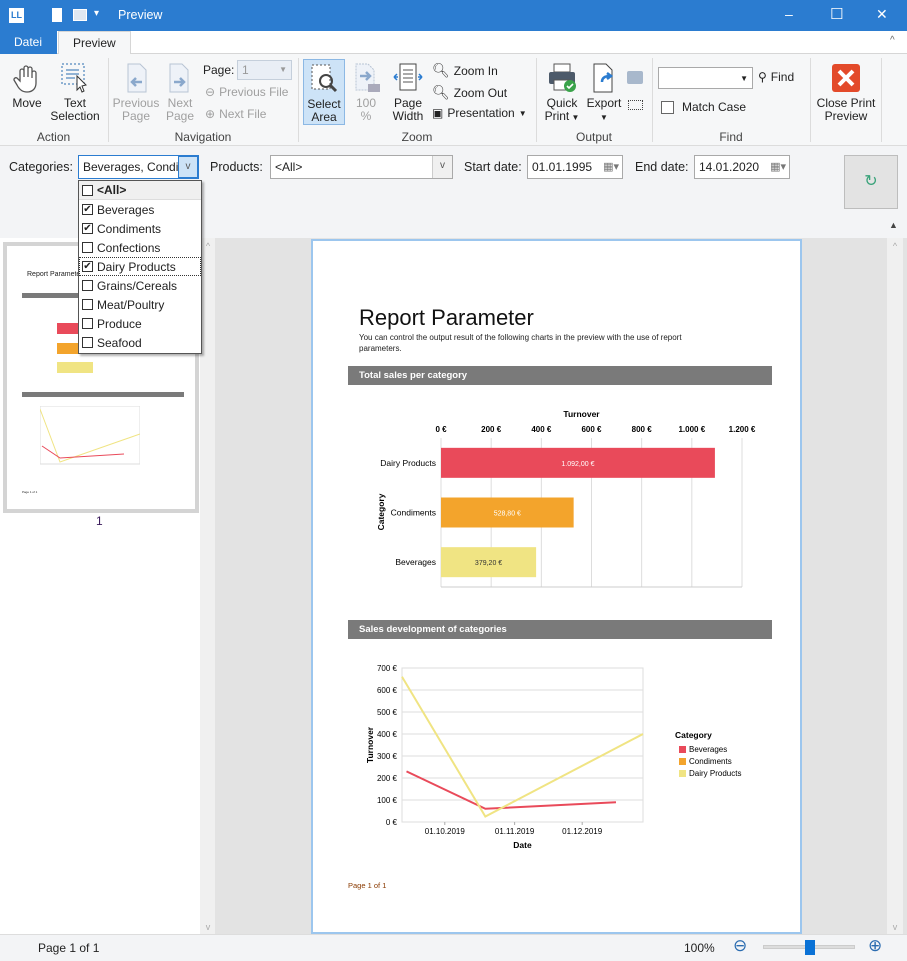  What do you see at coordinates (479, 113) in the screenshot?
I see `presentation-button: ▣ Presentation ▼` at bounding box center [479, 113].